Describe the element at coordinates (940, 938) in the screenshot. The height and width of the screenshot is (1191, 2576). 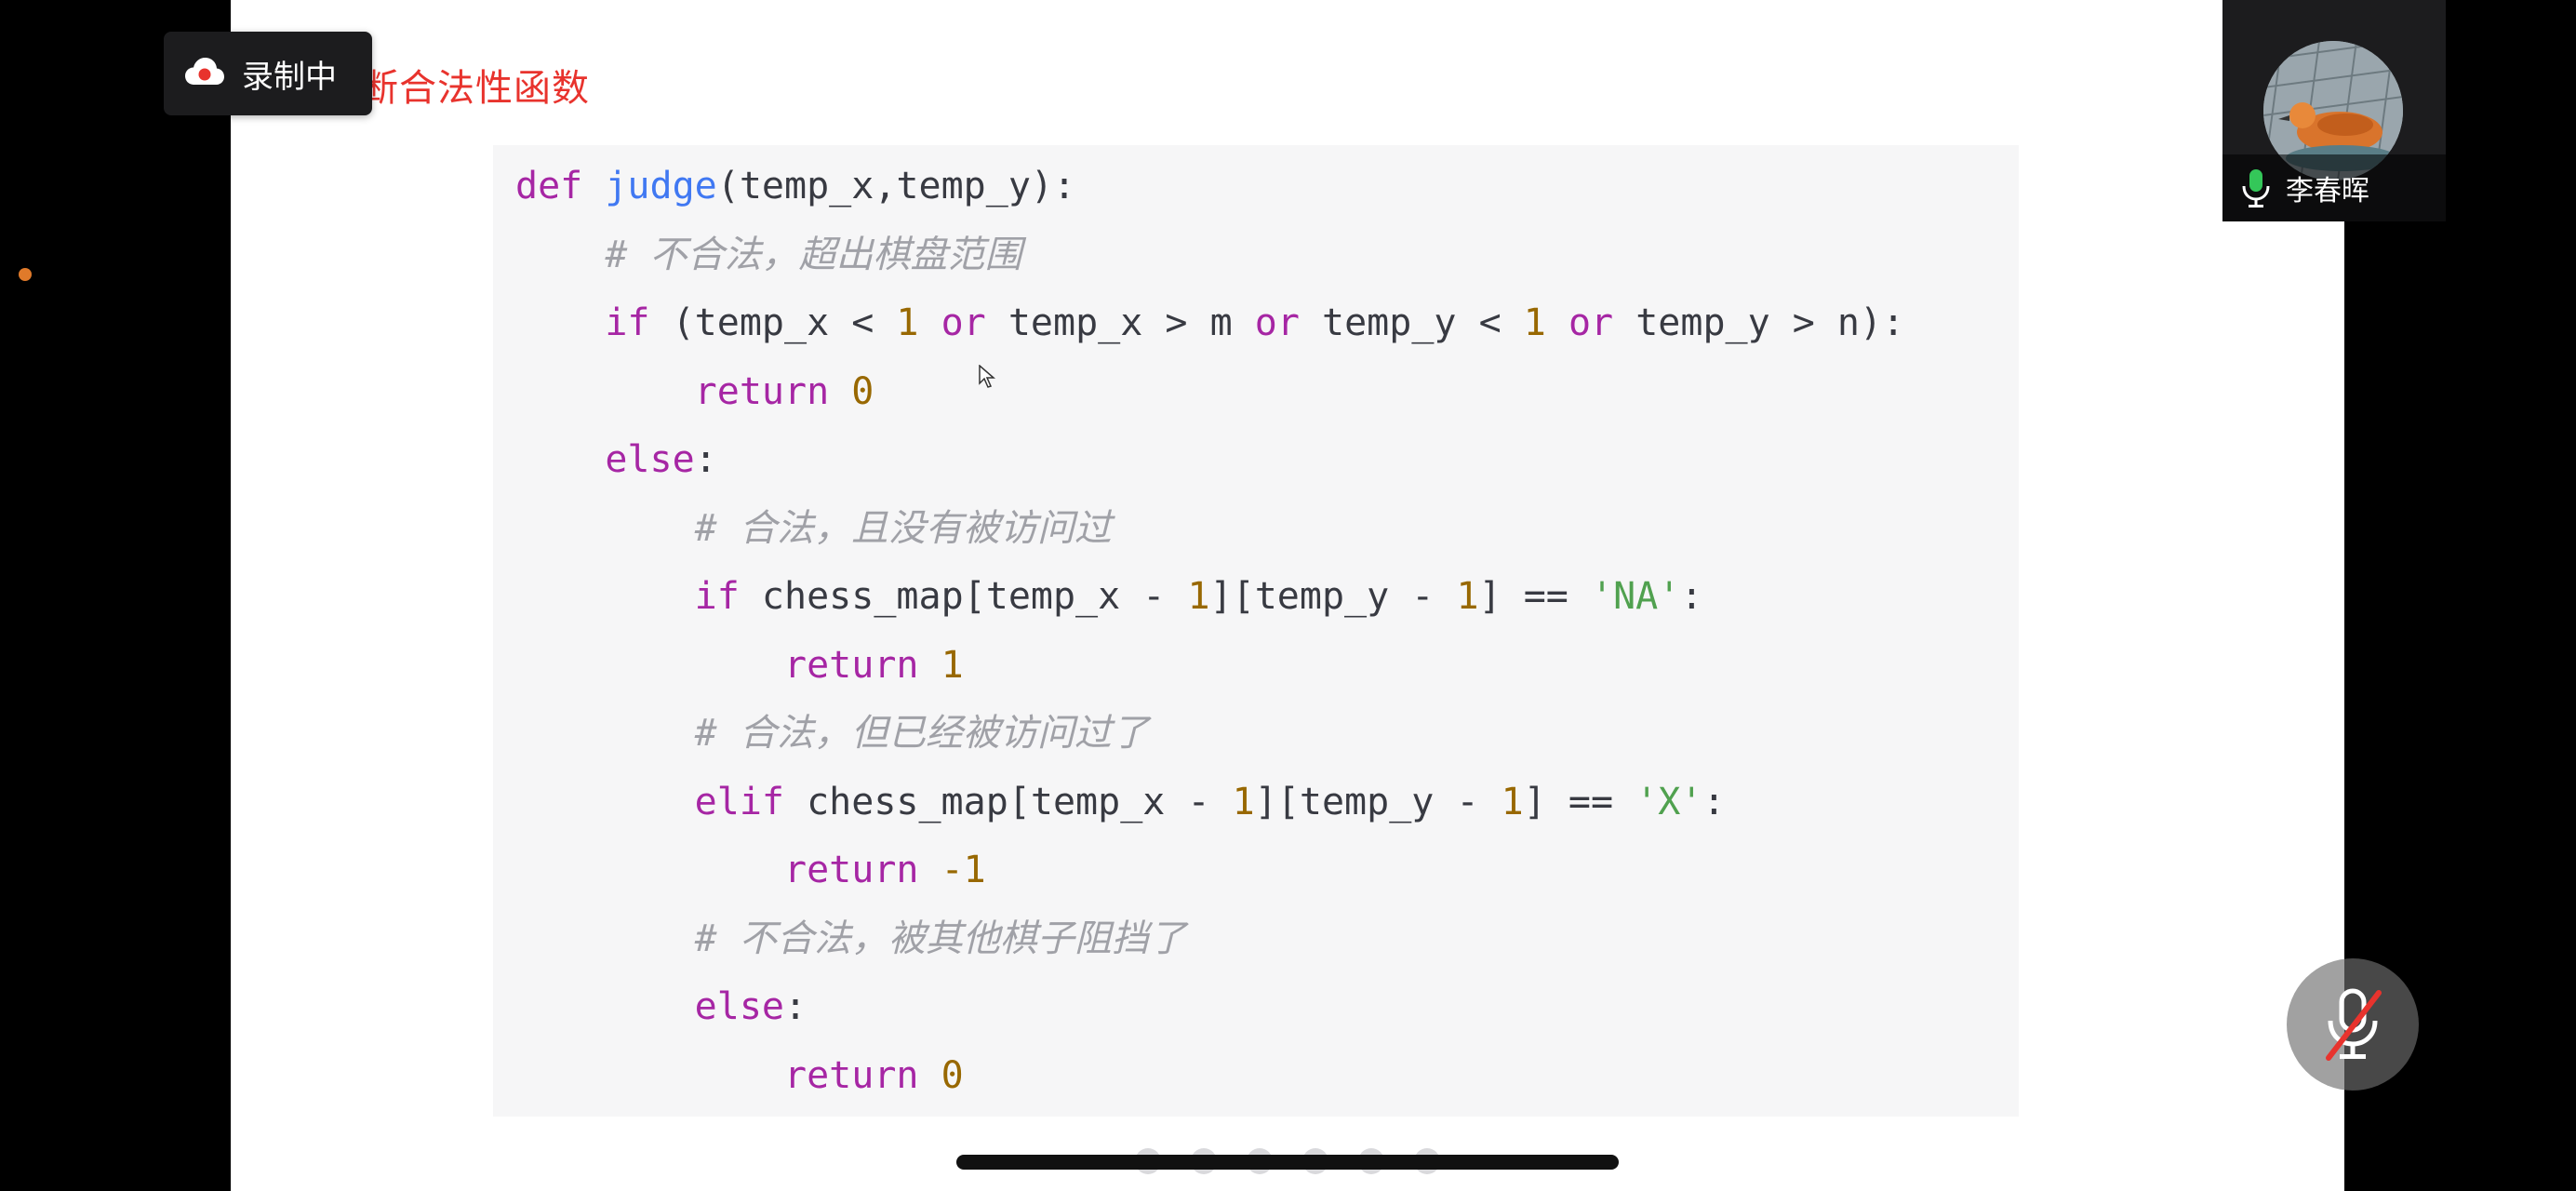
I see `code-token: # 不合法，被其他棋子阻挡了` at that location.